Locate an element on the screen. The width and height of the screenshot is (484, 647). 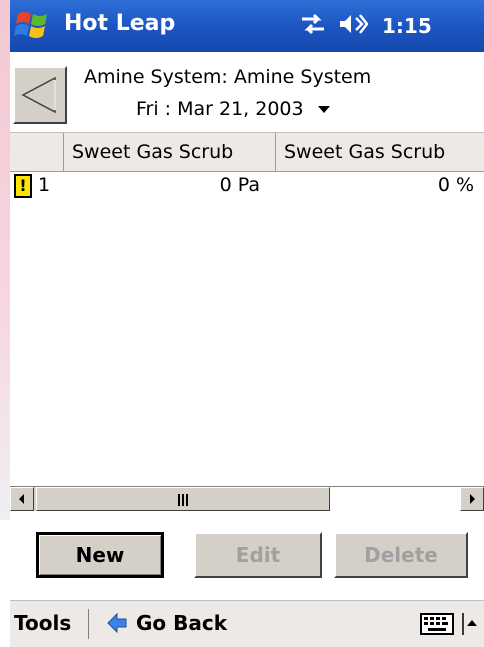
horizontal-scrollbar is located at coordinates (247, 498).